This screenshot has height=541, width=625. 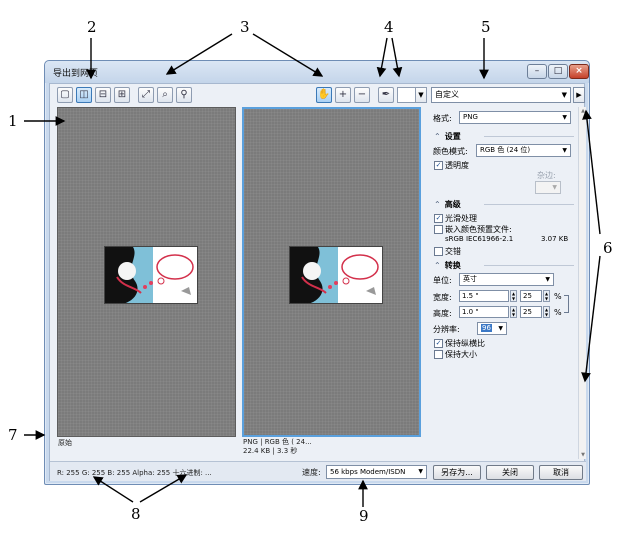 What do you see at coordinates (446, 329) in the screenshot?
I see `resolution-label: 分辨率:` at bounding box center [446, 329].